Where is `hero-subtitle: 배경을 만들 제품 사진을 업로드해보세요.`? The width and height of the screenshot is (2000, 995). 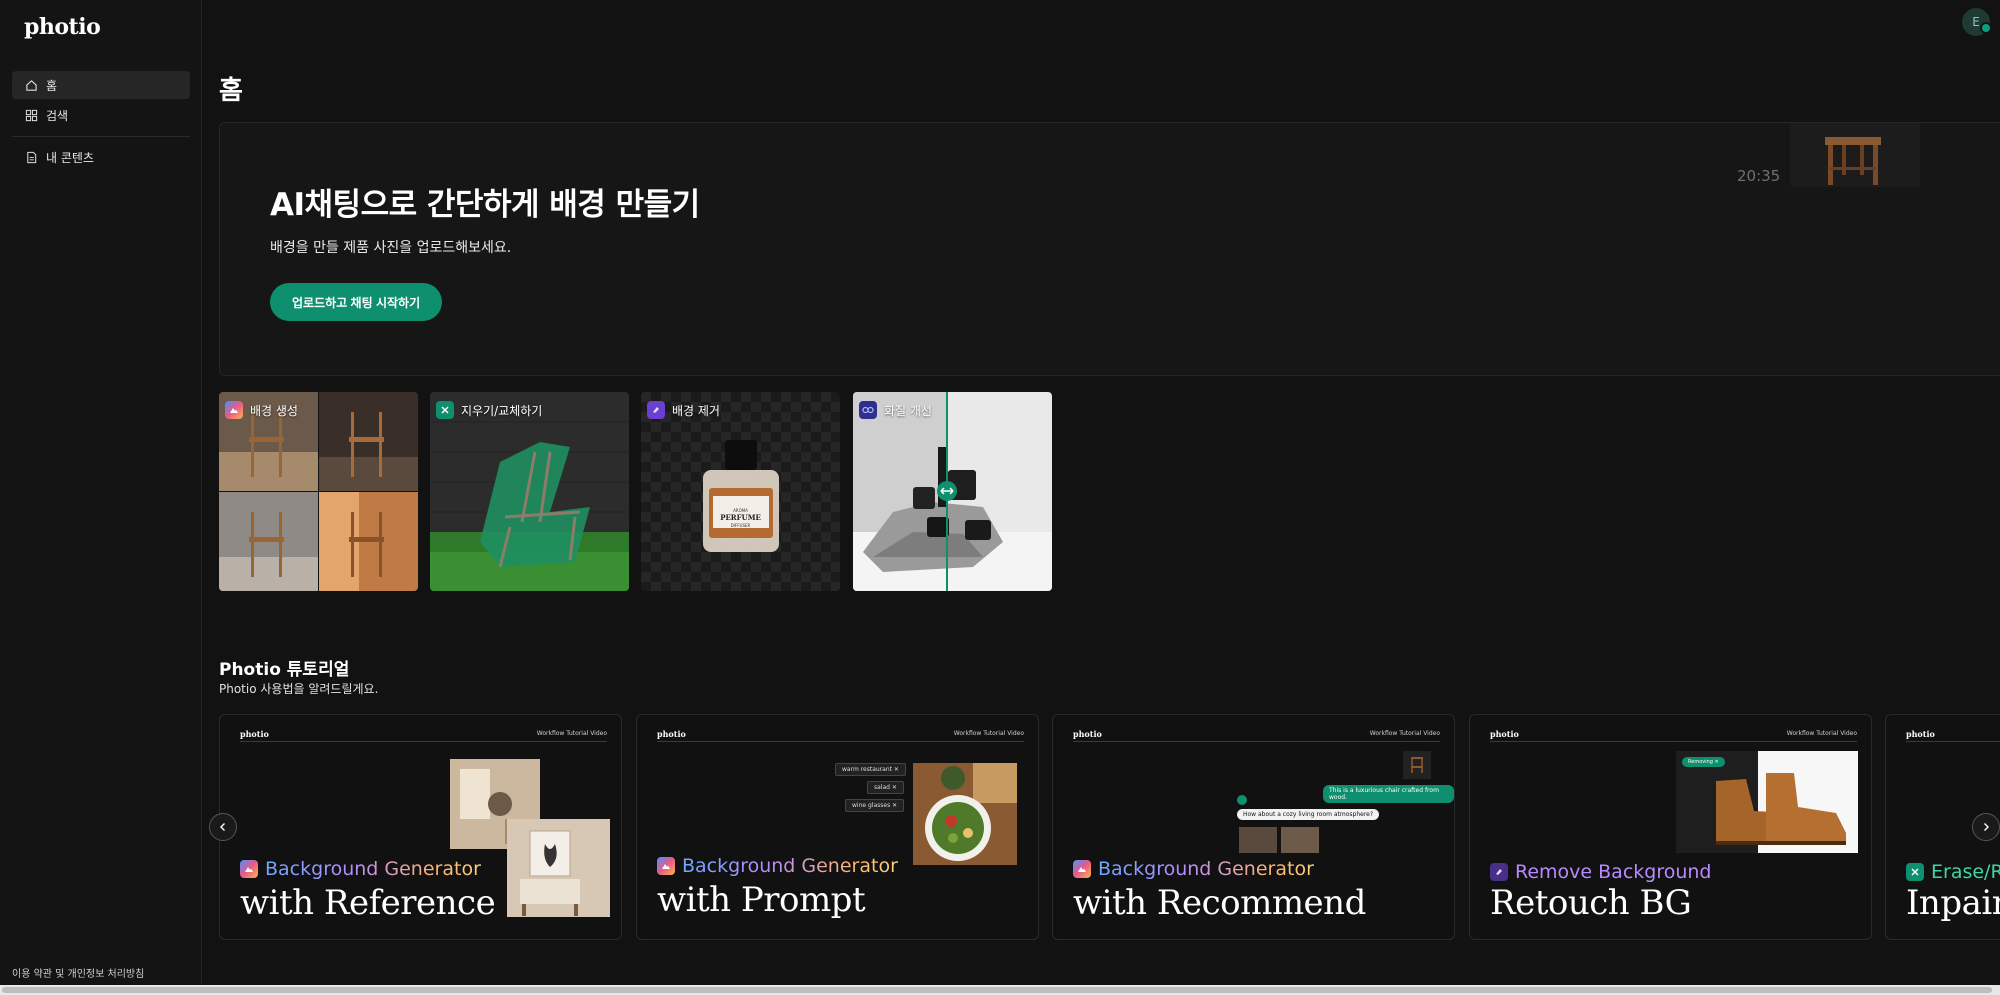 hero-subtitle: 배경을 만들 제품 사진을 업로드해보세요. is located at coordinates (391, 248).